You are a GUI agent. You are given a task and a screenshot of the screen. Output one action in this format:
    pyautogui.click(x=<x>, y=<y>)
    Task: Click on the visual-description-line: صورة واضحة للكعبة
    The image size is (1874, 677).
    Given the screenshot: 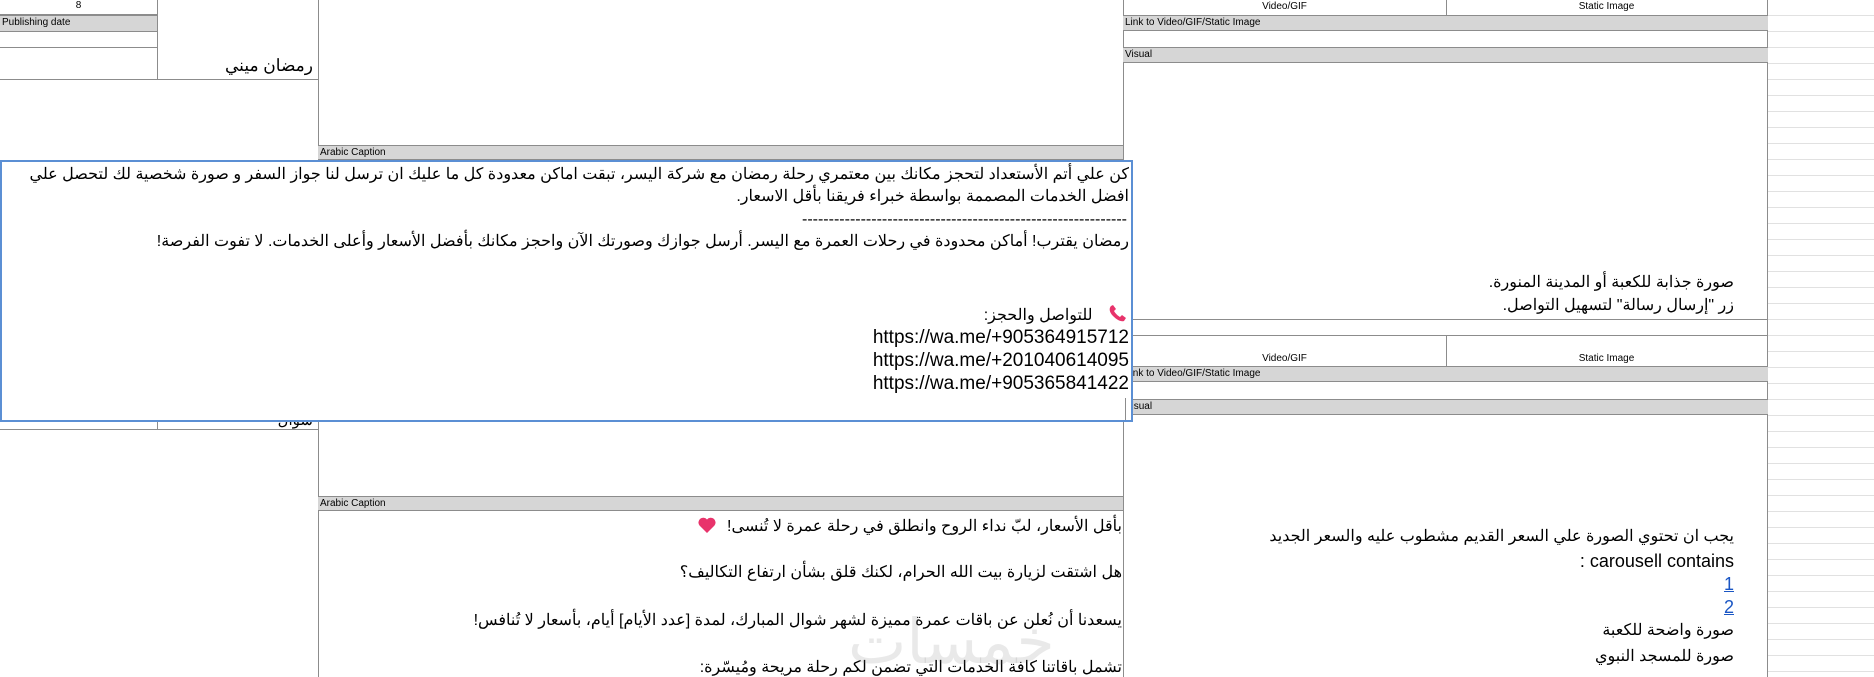 What is the action you would take?
    pyautogui.click(x=1430, y=630)
    